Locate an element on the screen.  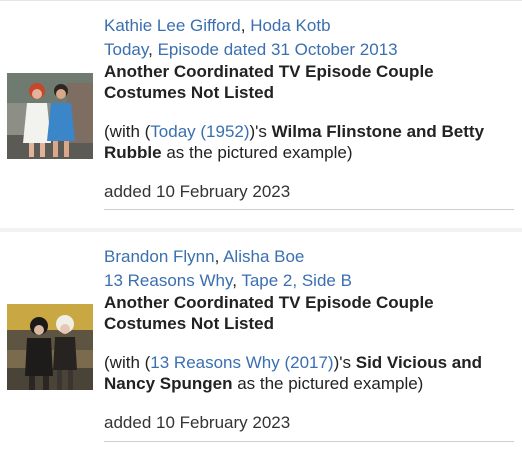
show-episode-line: 13 Reasons Why, Tape 2, Side B is located at coordinates (309, 280).